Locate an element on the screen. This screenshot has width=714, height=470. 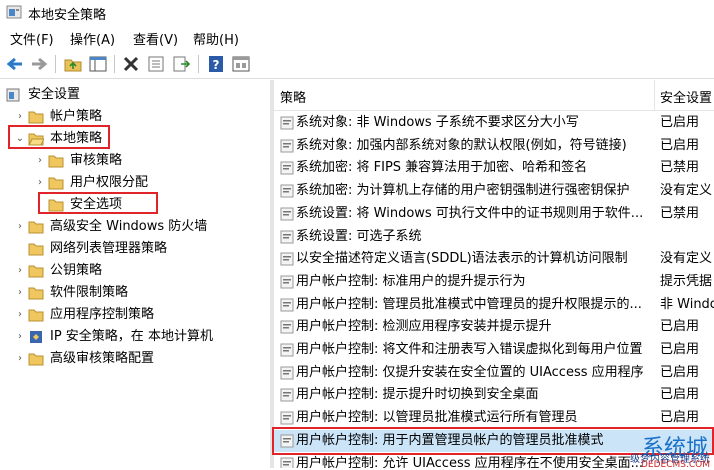
menu-file: 文件(F) is located at coordinates (32, 38).